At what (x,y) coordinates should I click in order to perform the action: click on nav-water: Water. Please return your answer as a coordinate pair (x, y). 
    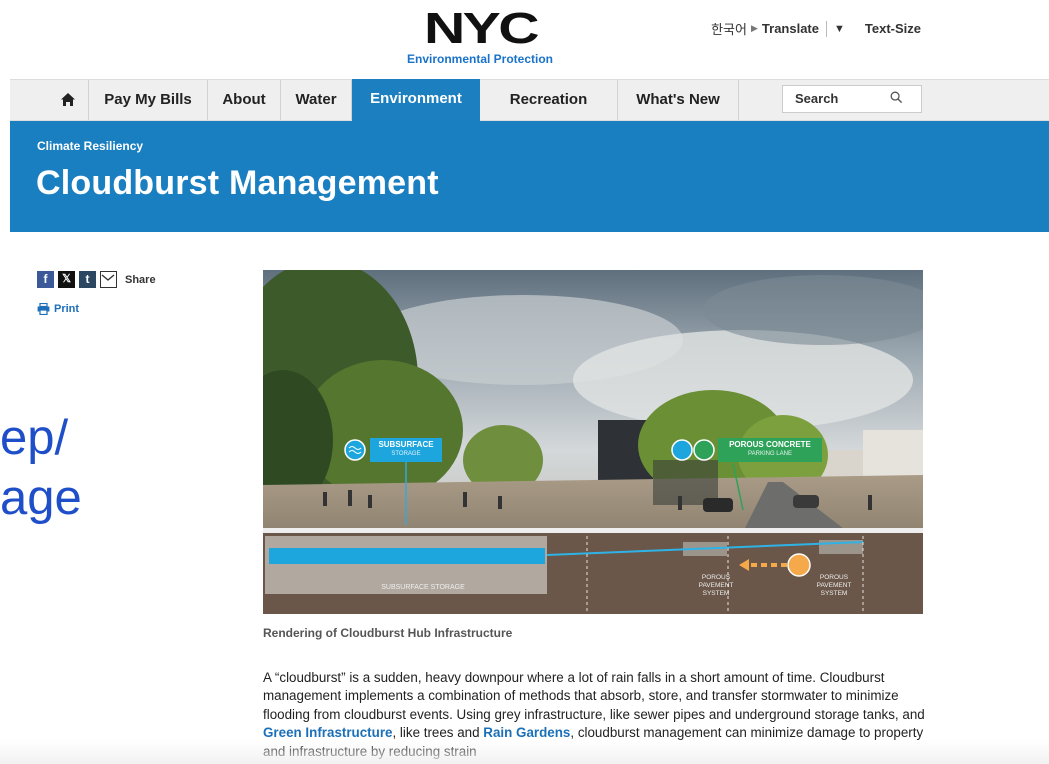
    Looking at the image, I should click on (316, 100).